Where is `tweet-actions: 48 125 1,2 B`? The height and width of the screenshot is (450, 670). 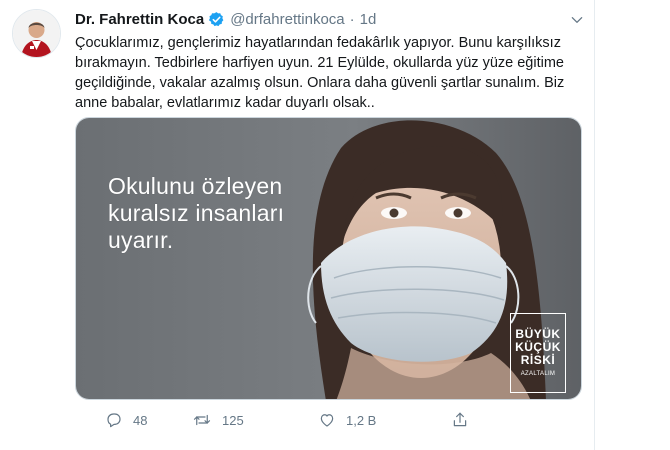
tweet-actions: 48 125 1,2 B is located at coordinates (327, 420).